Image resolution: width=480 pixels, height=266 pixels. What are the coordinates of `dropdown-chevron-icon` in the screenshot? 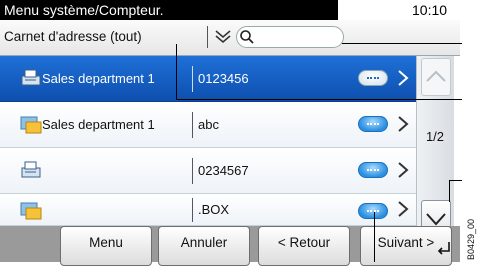 It's located at (223, 37).